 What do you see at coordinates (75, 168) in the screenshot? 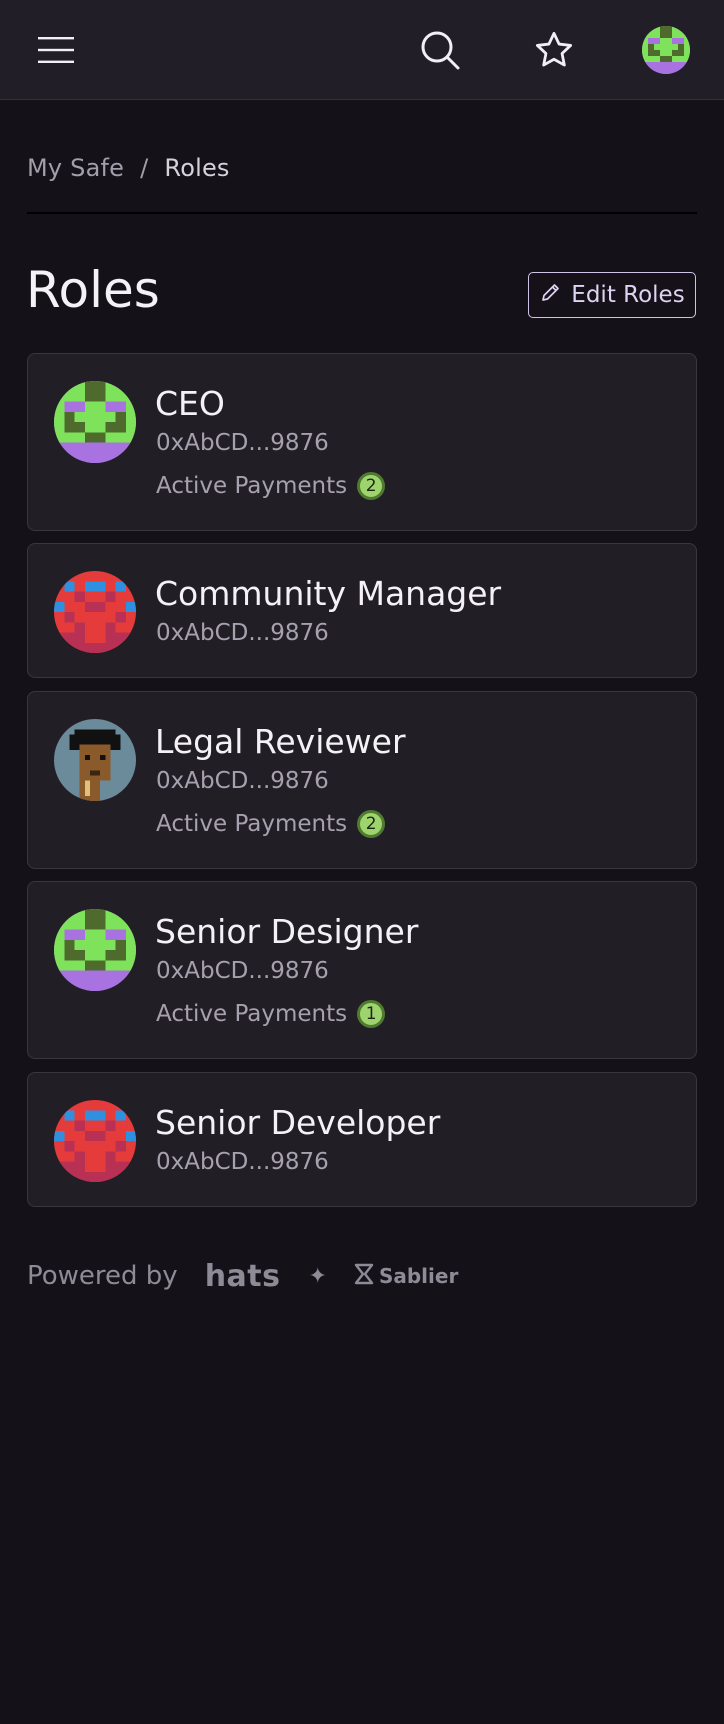
I see `breadcrumb-link-my-safe: My Safe` at bounding box center [75, 168].